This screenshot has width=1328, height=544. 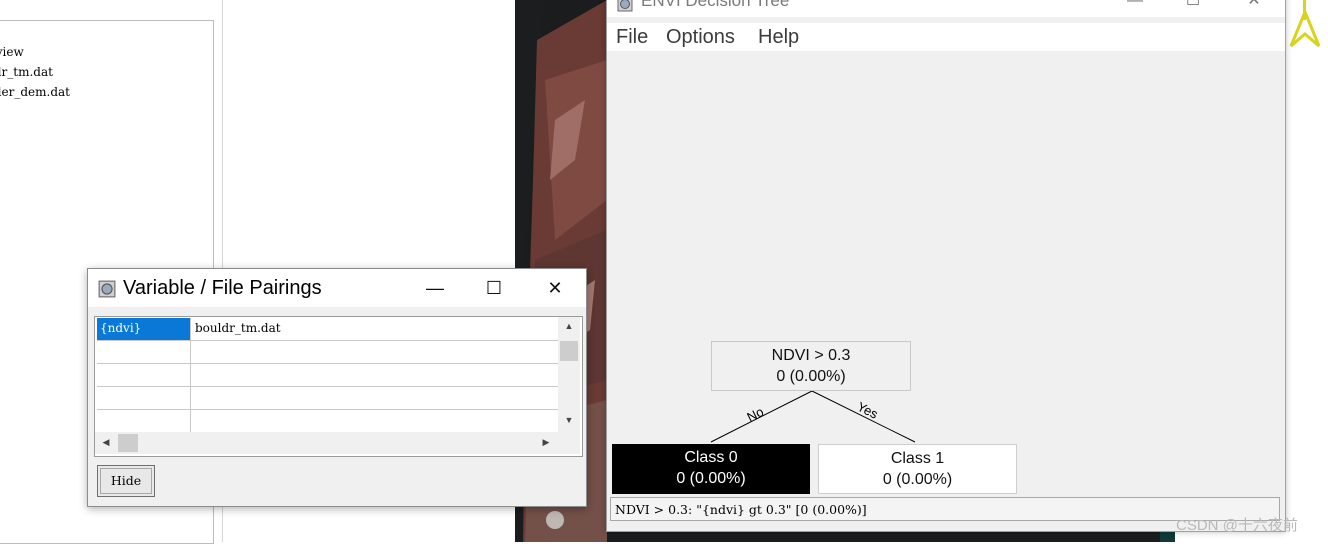 What do you see at coordinates (107, 289) in the screenshot?
I see `envi-app-icon` at bounding box center [107, 289].